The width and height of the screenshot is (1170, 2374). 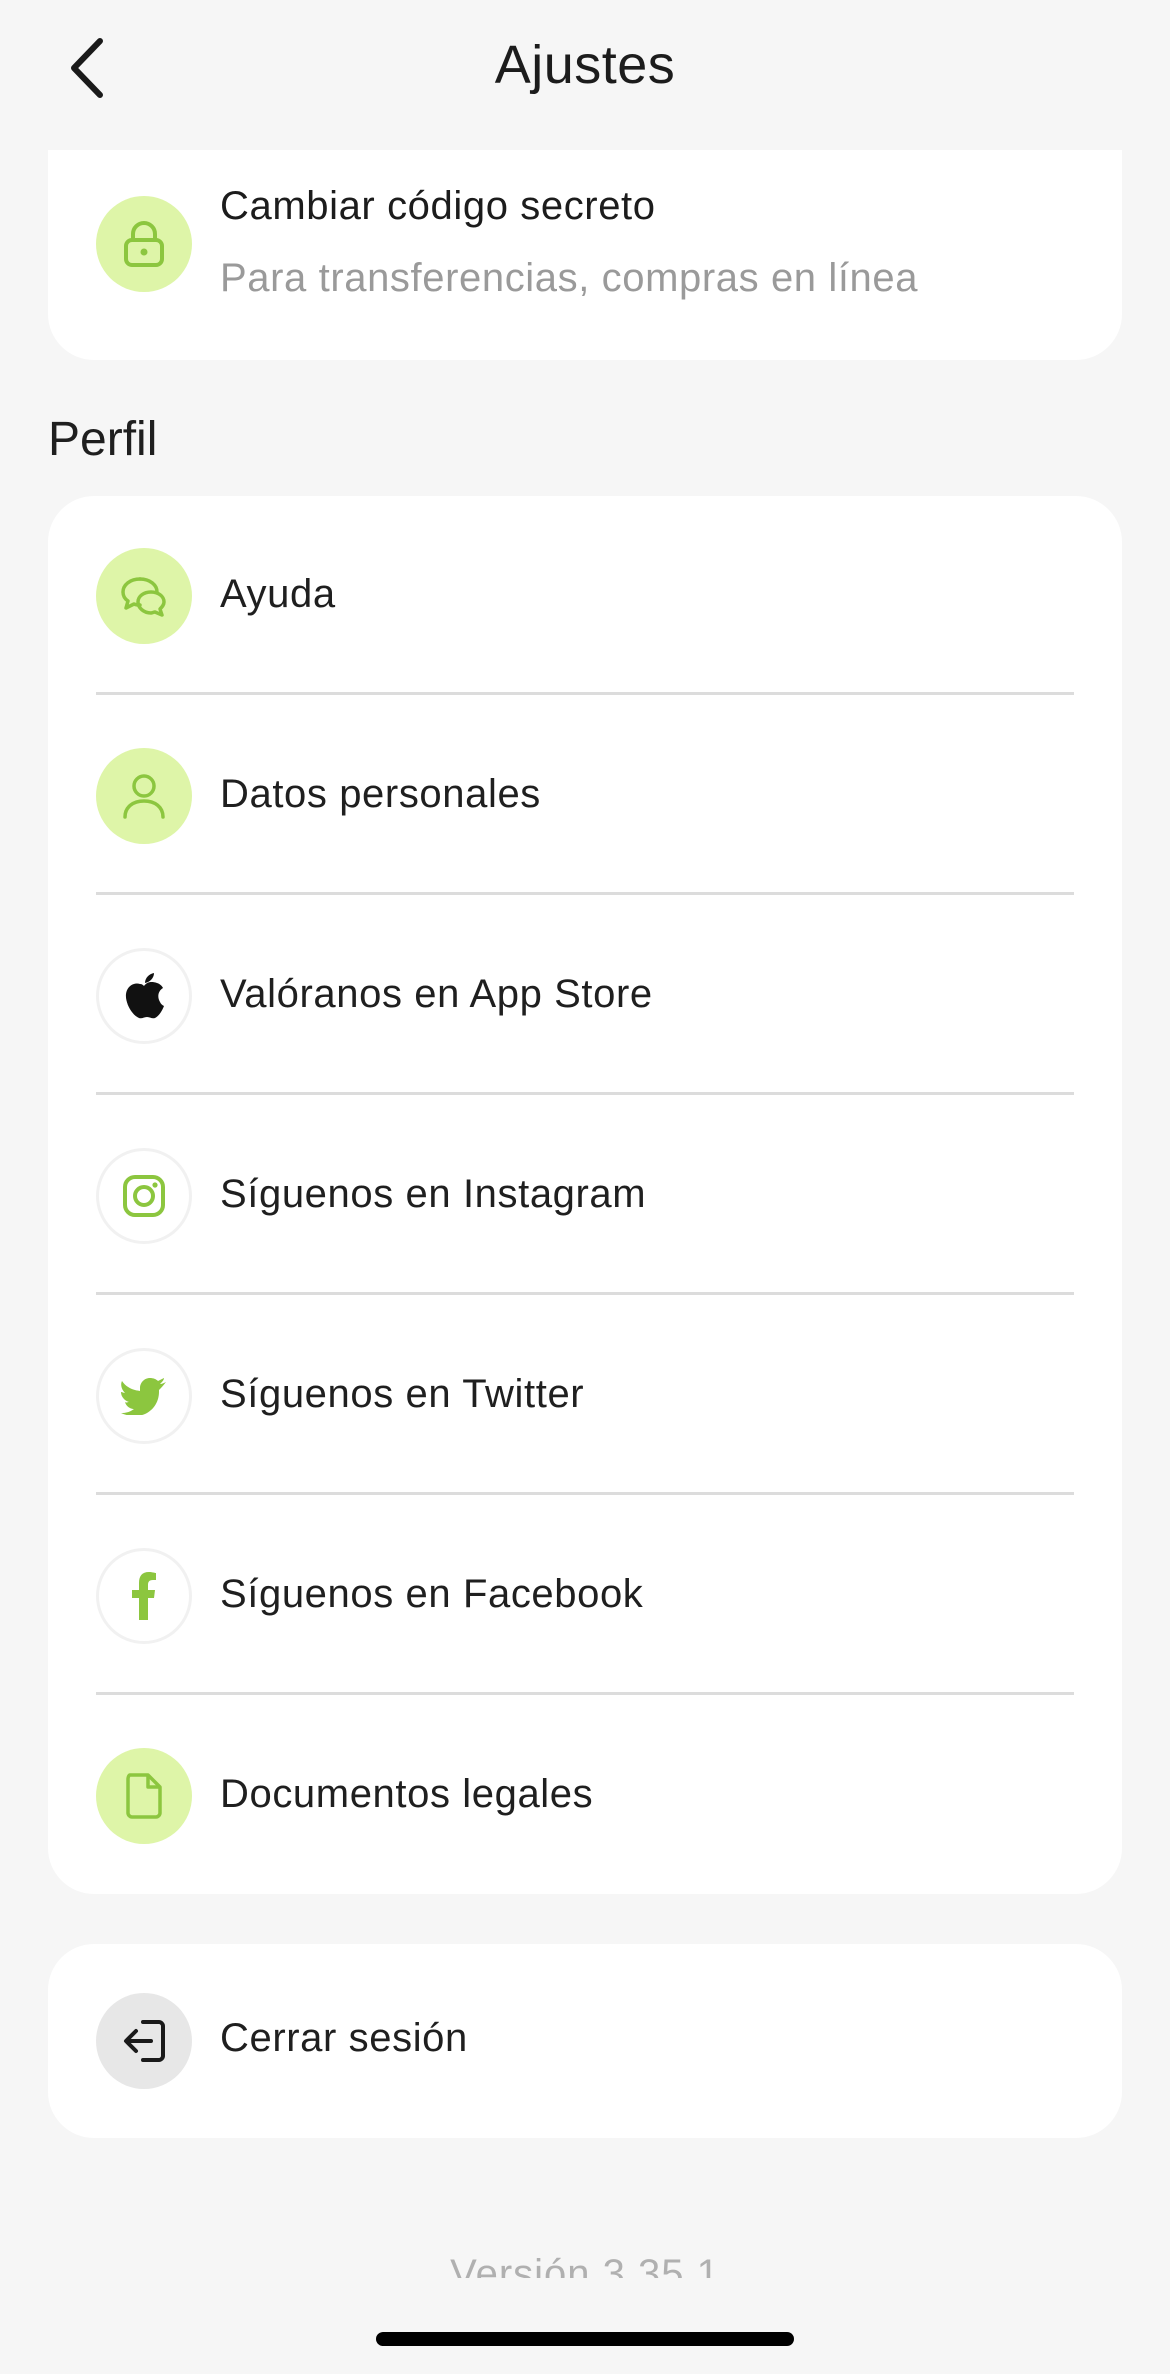 What do you see at coordinates (144, 796) in the screenshot?
I see `user-icon` at bounding box center [144, 796].